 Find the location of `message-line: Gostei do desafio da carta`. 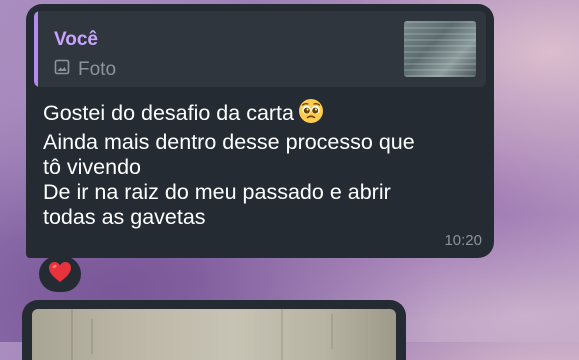

message-line: Gostei do desafio da carta is located at coordinates (263, 114).